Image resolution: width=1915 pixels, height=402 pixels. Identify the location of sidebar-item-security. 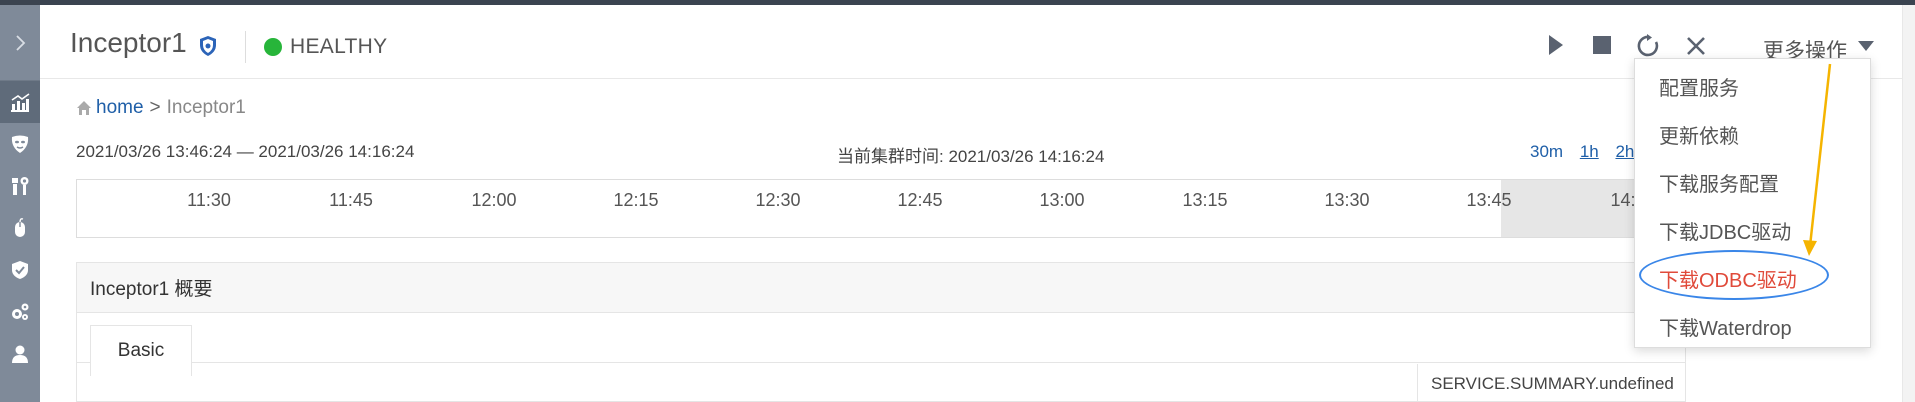
(20, 270).